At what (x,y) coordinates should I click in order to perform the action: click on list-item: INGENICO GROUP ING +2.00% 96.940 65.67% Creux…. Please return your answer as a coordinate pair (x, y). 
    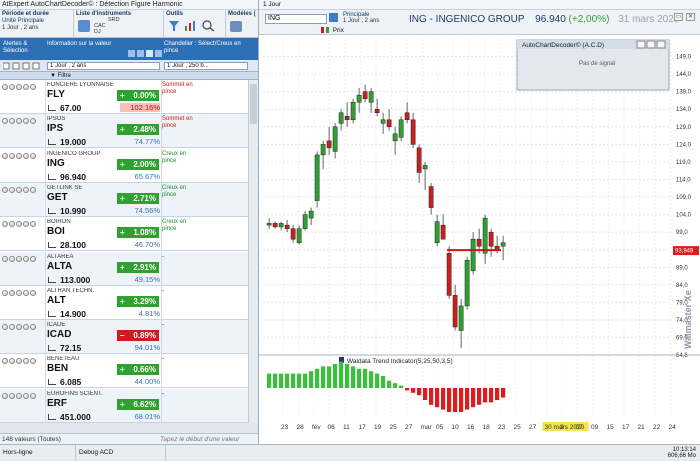
    Looking at the image, I should click on (124, 165).